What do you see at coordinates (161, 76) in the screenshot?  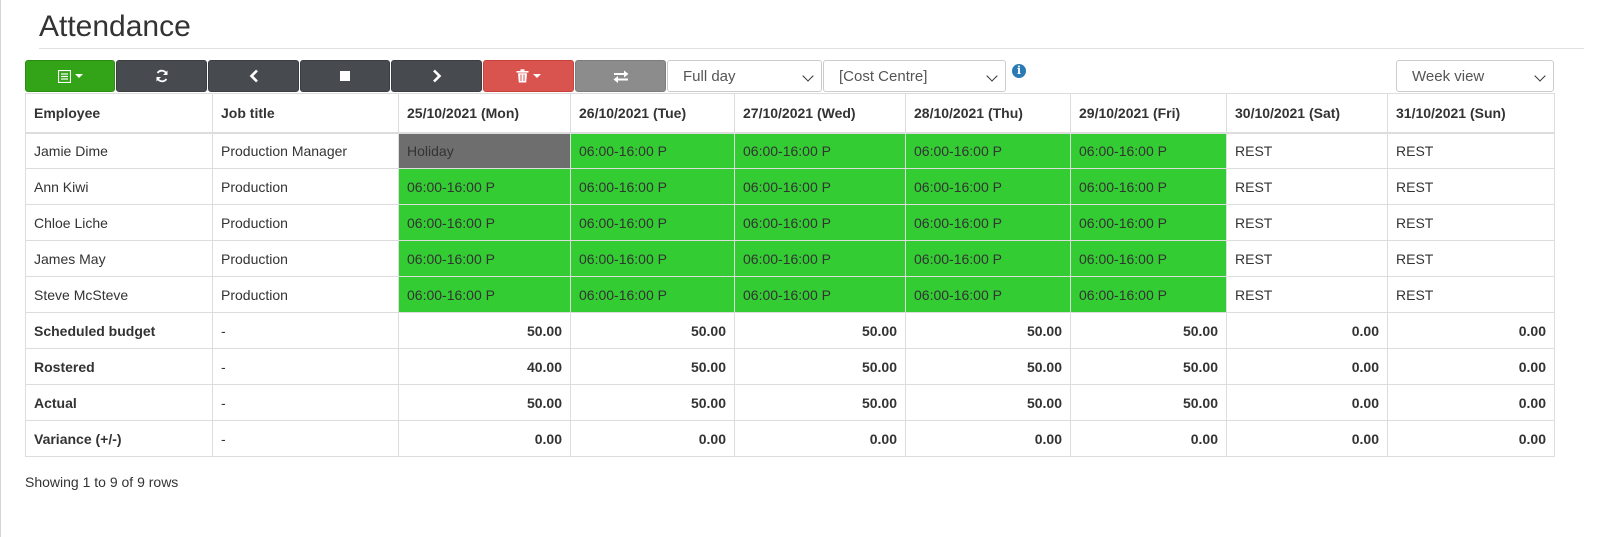 I see `refresh-button` at bounding box center [161, 76].